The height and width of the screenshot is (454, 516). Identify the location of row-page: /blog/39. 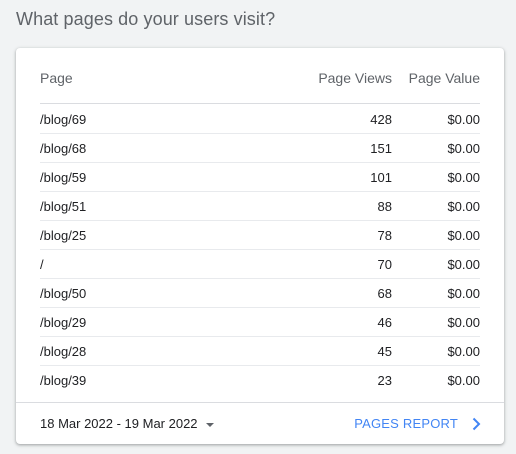
(63, 380).